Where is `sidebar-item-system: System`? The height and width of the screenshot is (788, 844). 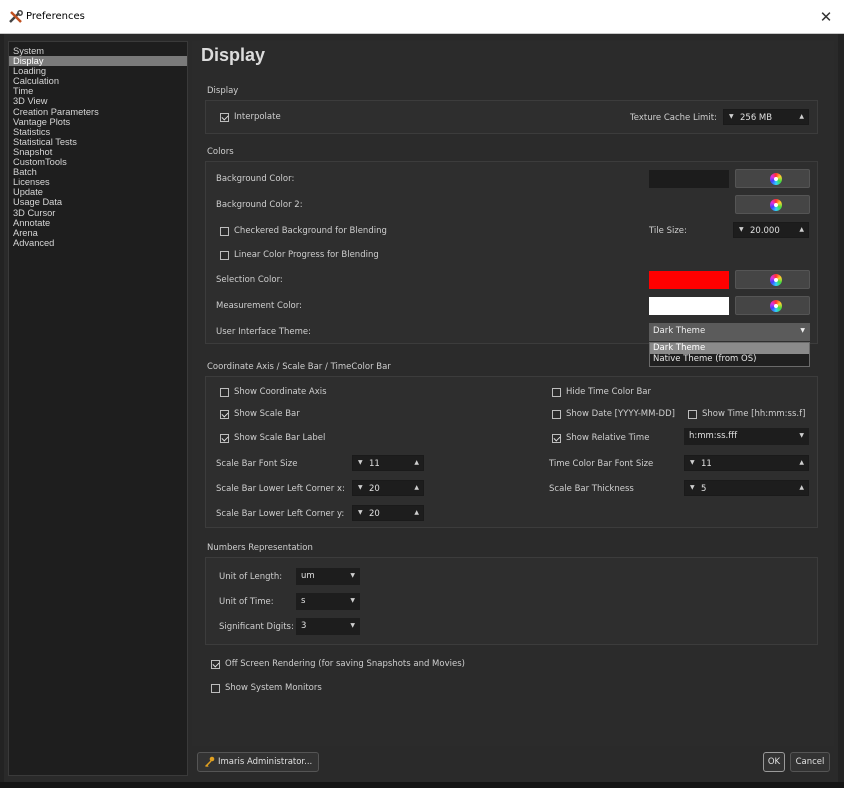 sidebar-item-system: System is located at coordinates (98, 51).